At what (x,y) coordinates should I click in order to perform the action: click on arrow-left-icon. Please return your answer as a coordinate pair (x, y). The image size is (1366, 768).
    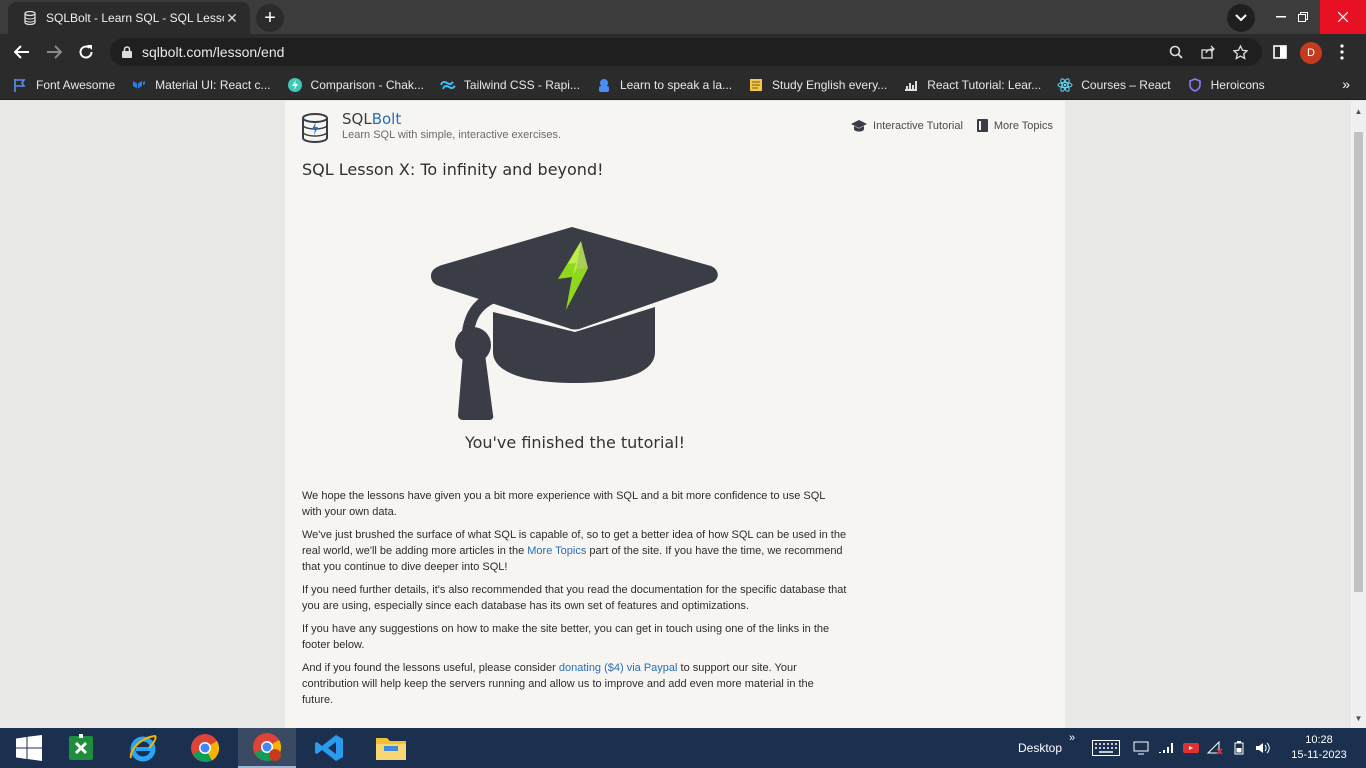
    Looking at the image, I should click on (21, 52).